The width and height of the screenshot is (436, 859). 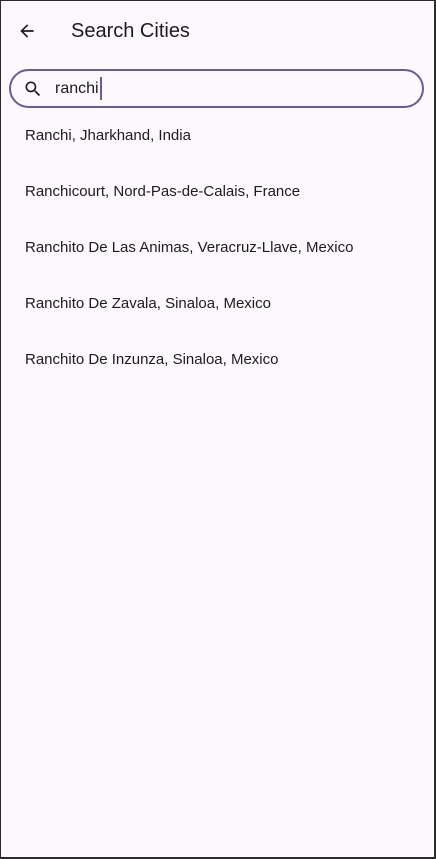 What do you see at coordinates (33, 89) in the screenshot?
I see `search-icon` at bounding box center [33, 89].